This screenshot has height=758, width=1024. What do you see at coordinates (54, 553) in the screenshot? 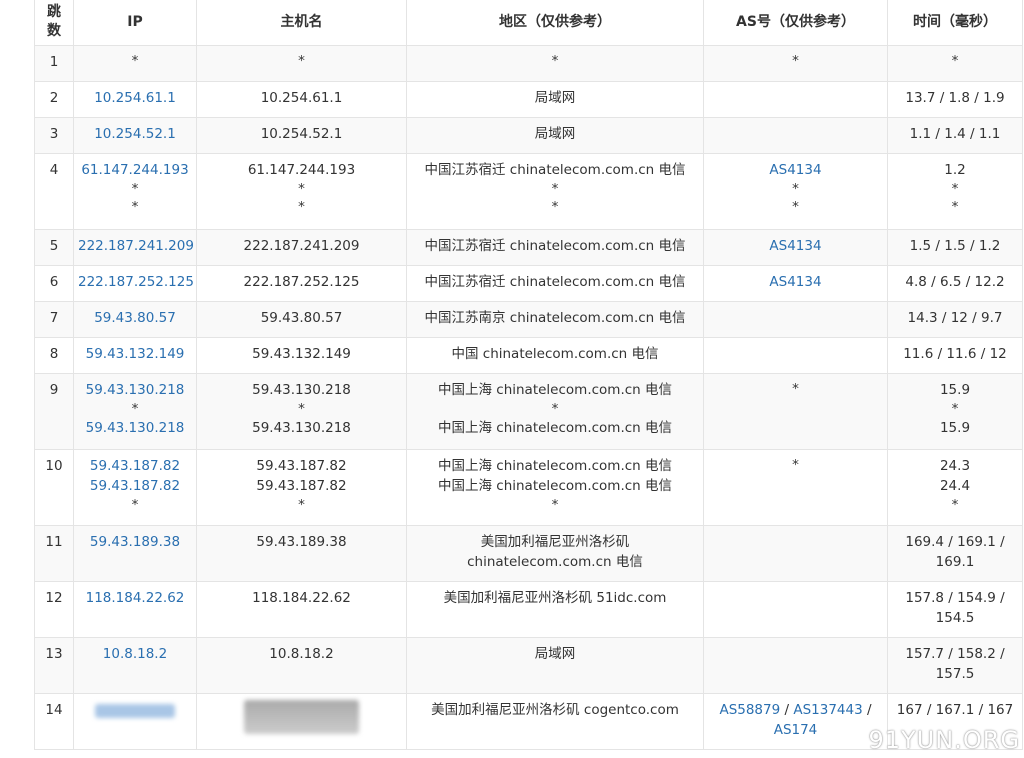
I see `cell-hop: 11` at bounding box center [54, 553].